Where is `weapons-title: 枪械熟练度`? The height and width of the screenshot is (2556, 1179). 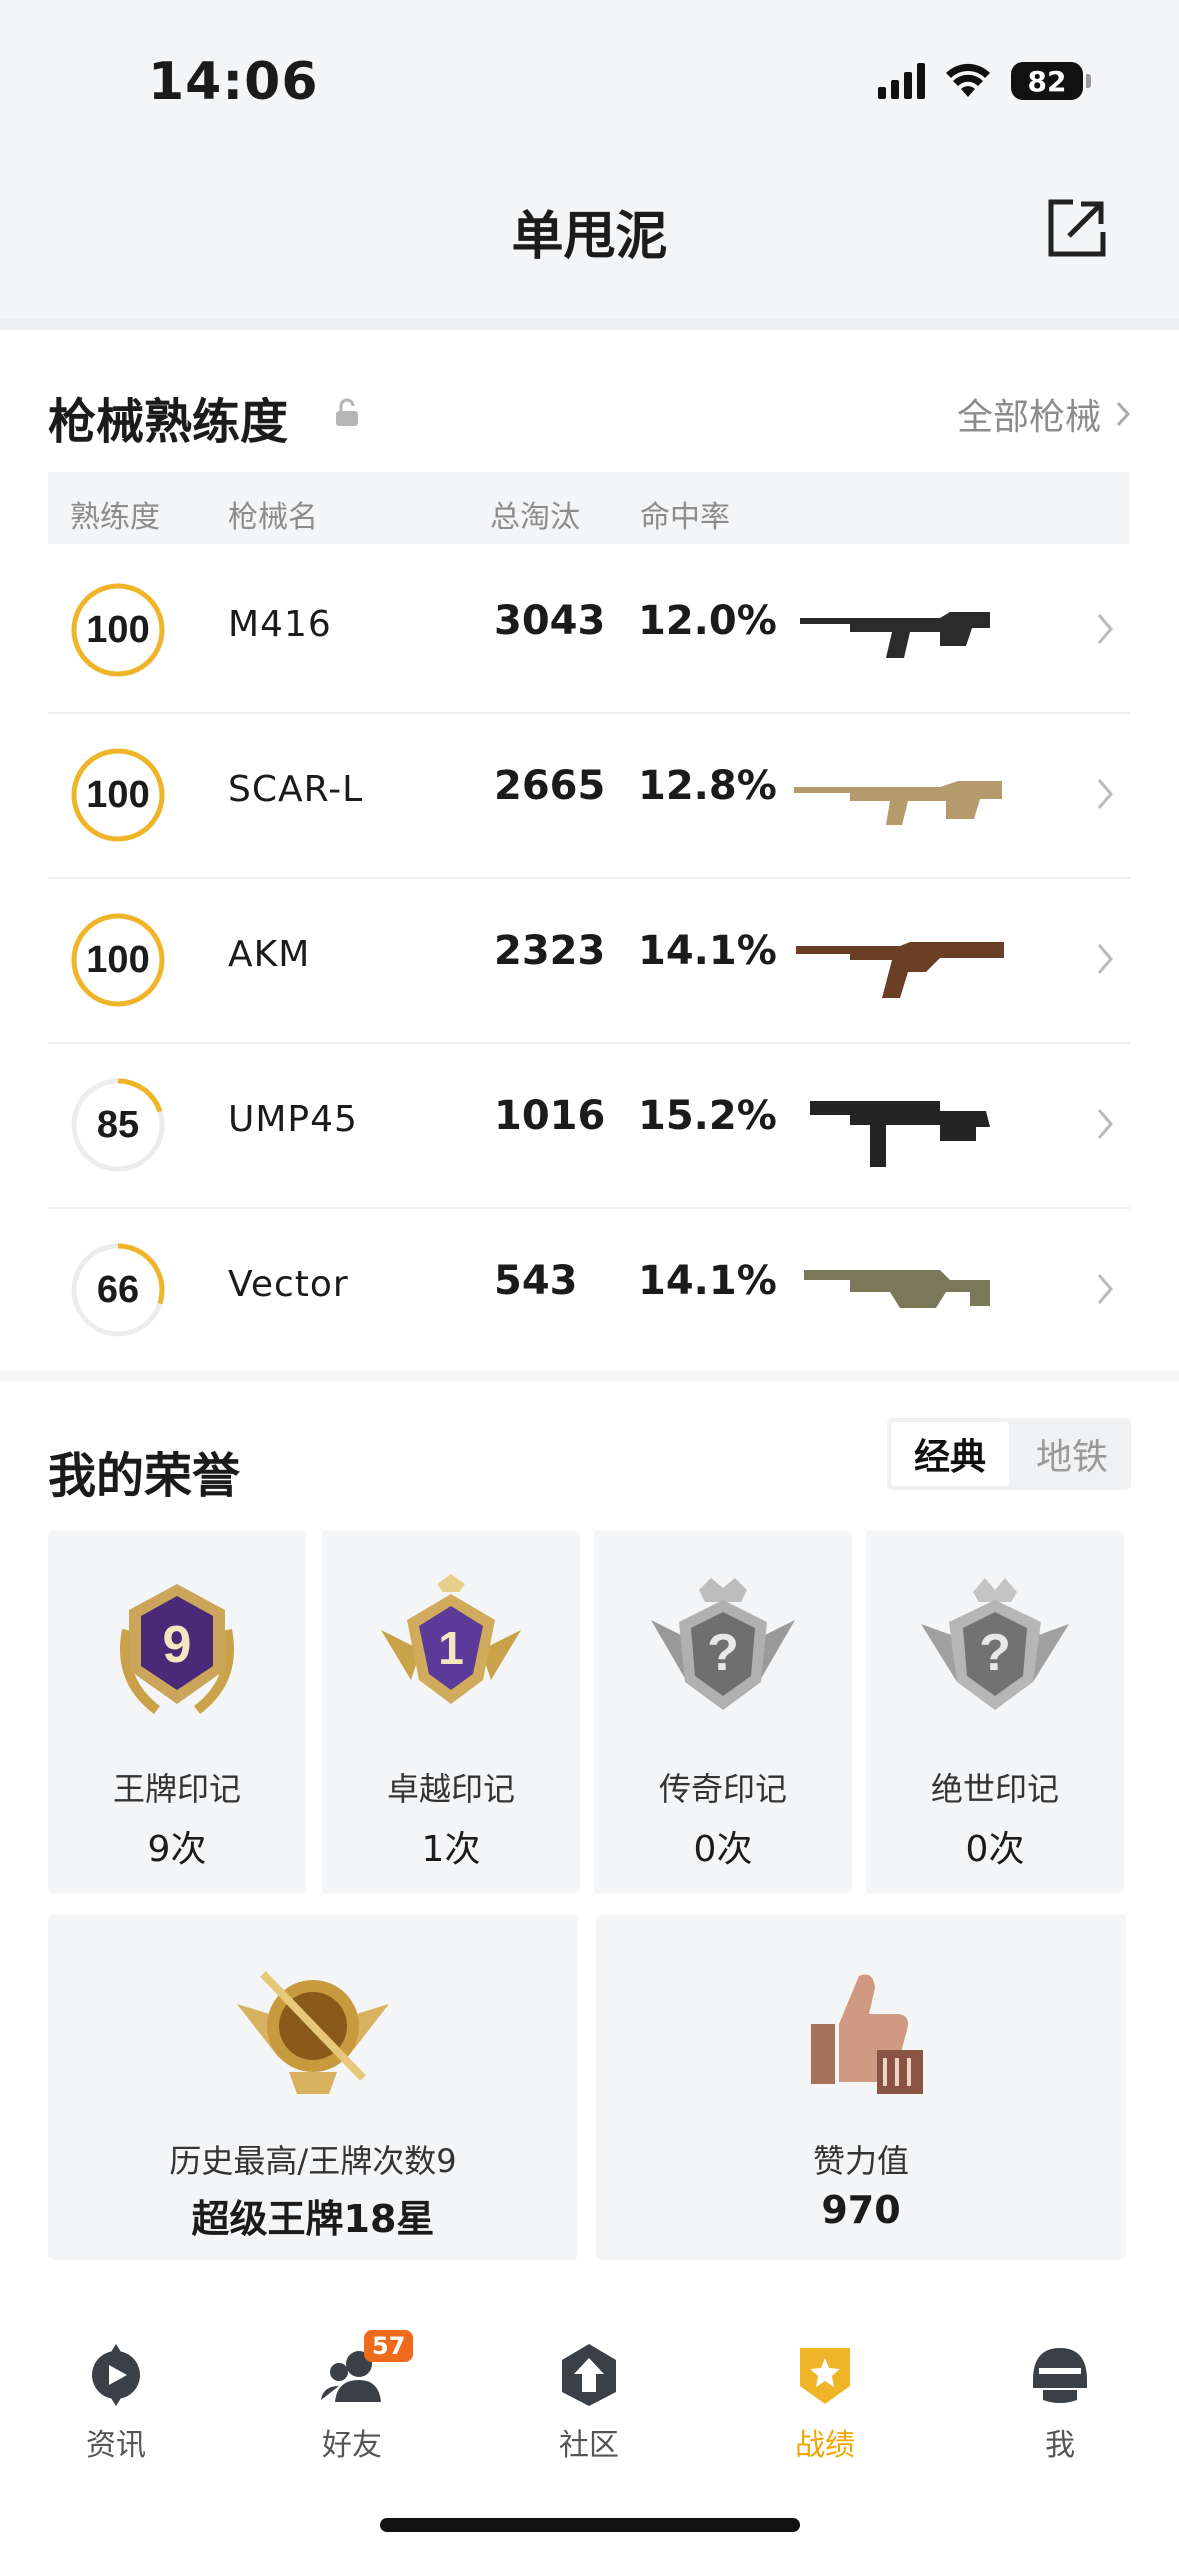
weapons-title: 枪械熟练度 is located at coordinates (168, 422).